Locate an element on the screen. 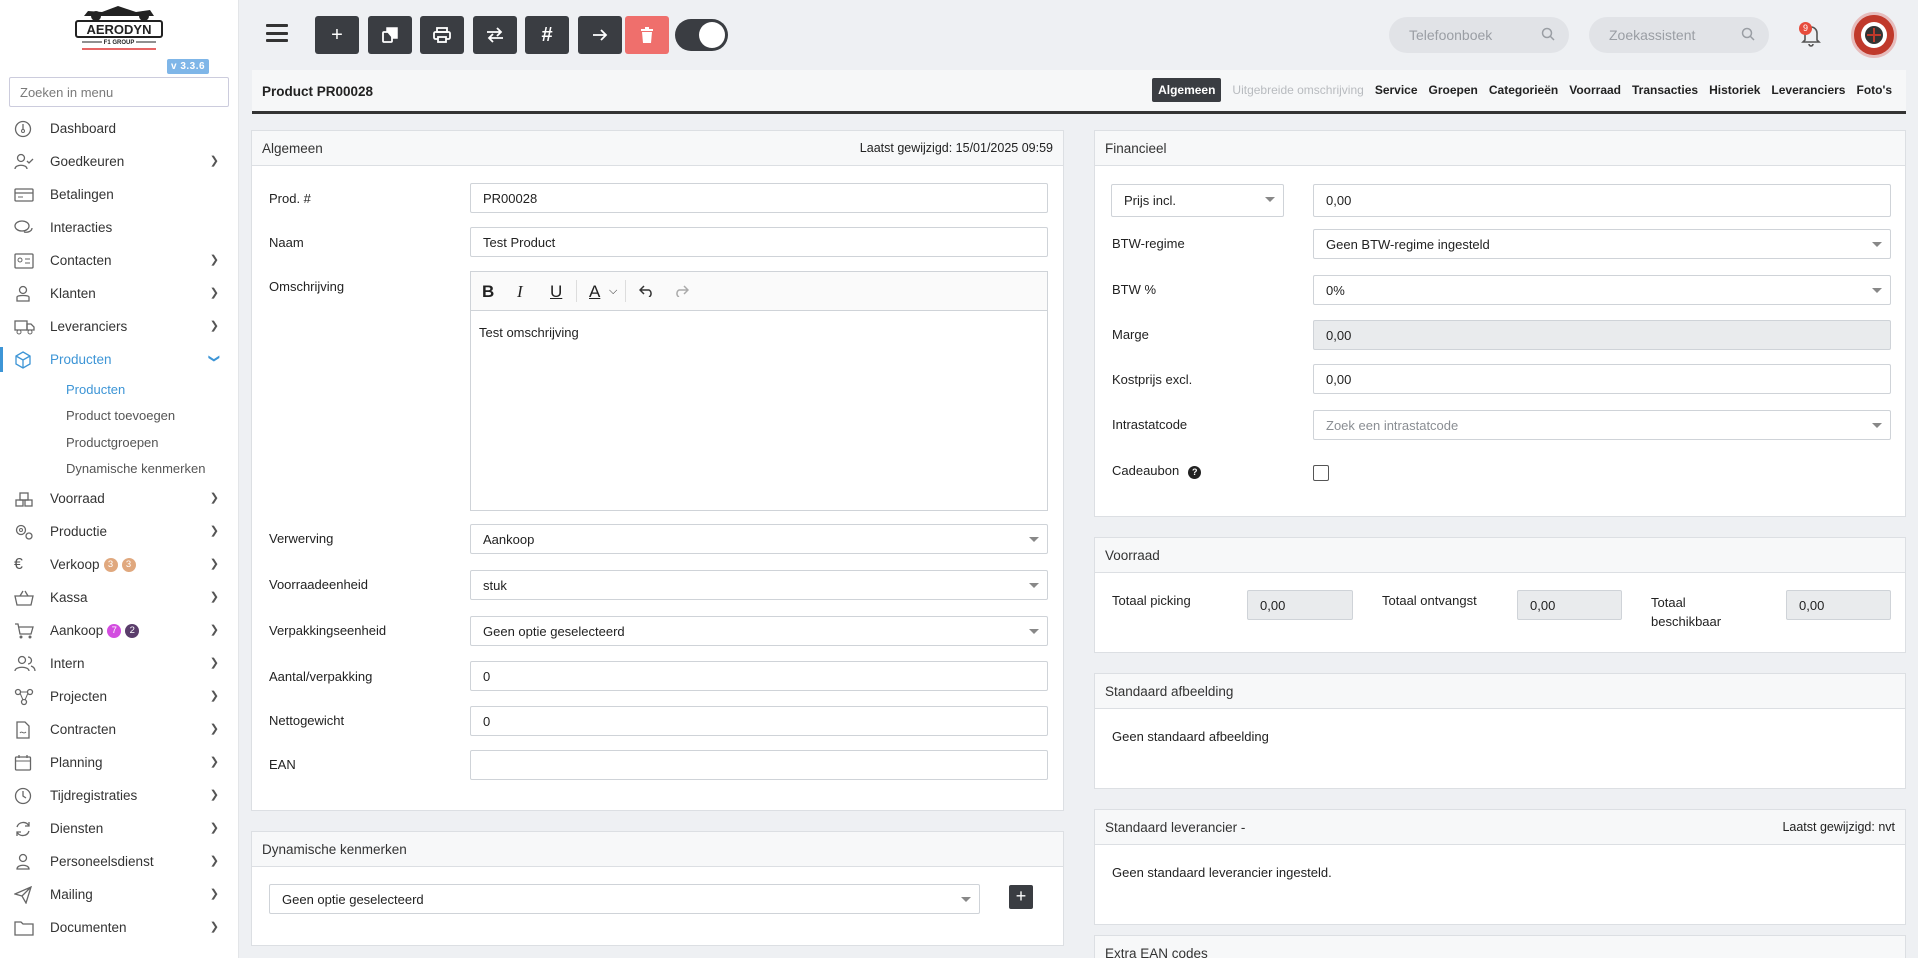 Image resolution: width=1918 pixels, height=958 pixels. tab-groepen: Groepen is located at coordinates (1453, 90).